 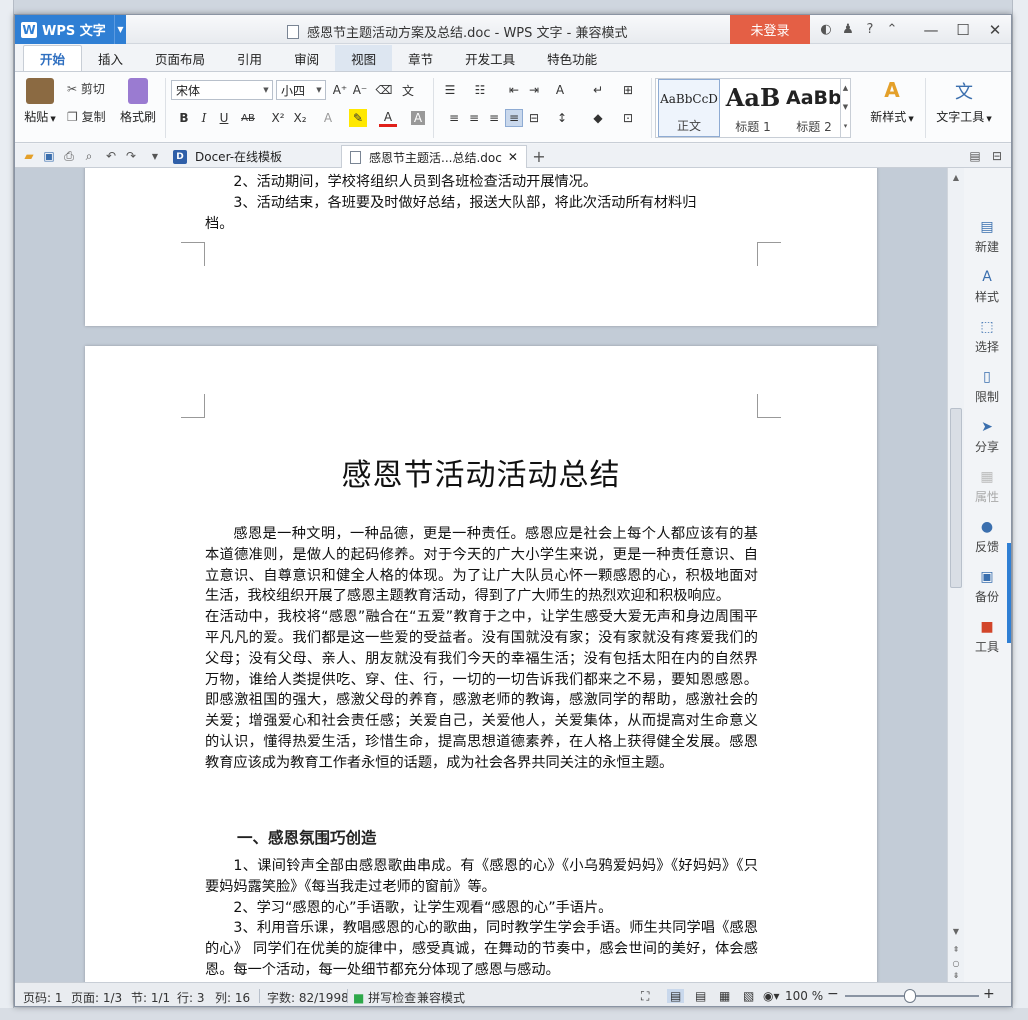 I want to click on side-select-button: ⬚ 选择, so click(x=987, y=336).